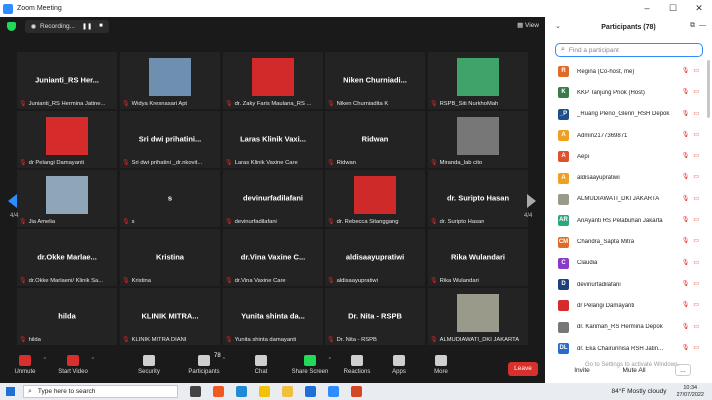 The height and width of the screenshot is (400, 712). Describe the element at coordinates (625, 263) in the screenshot. I see `participant-list-item: C Claudia 🎙 ▭` at that location.